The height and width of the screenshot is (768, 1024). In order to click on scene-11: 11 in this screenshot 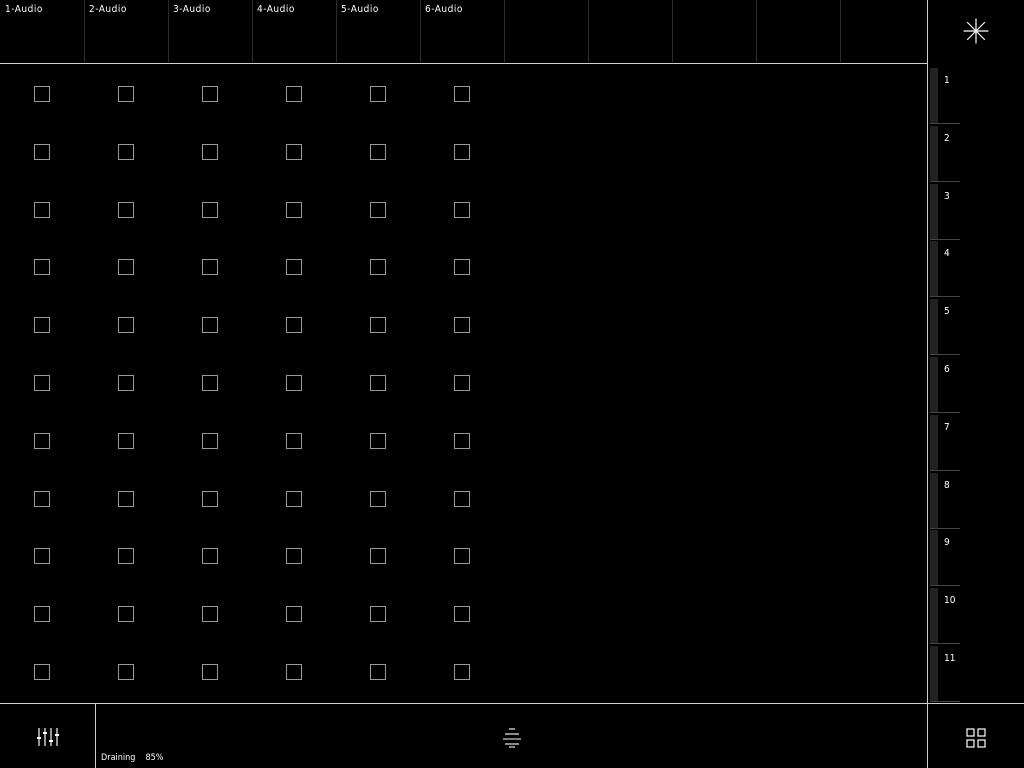, I will do `click(945, 673)`.